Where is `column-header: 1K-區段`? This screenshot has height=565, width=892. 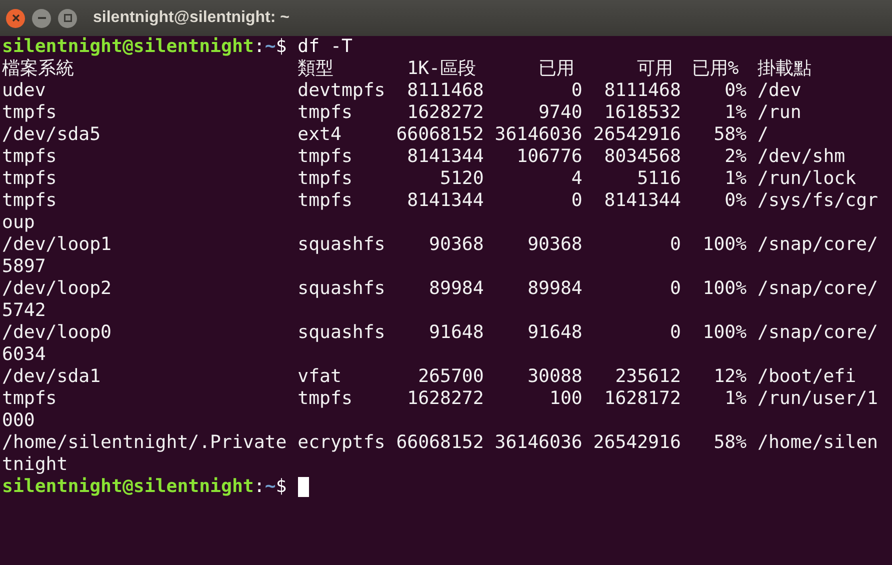
column-header: 1K-區段 is located at coordinates (442, 69).